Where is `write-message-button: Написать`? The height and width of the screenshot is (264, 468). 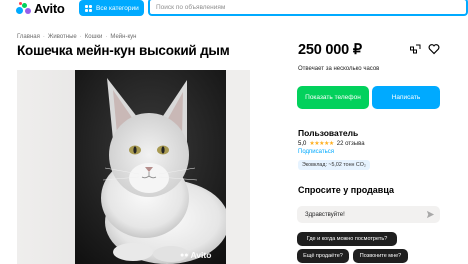
write-message-button: Написать is located at coordinates (406, 97).